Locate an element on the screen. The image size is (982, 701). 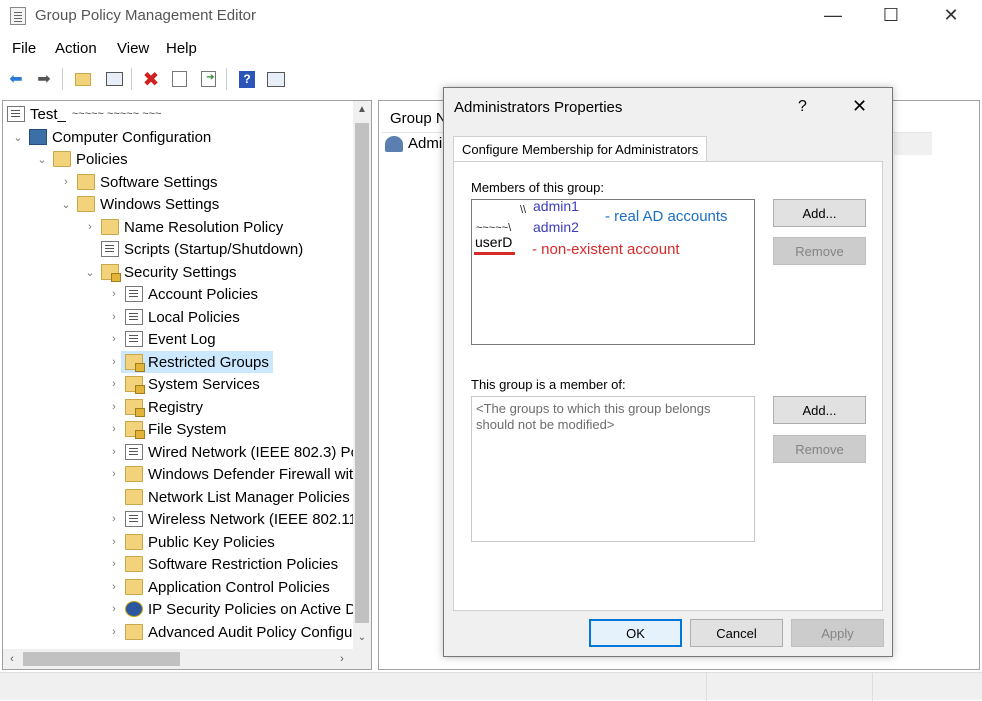
menu-help: Help is located at coordinates (181, 48).